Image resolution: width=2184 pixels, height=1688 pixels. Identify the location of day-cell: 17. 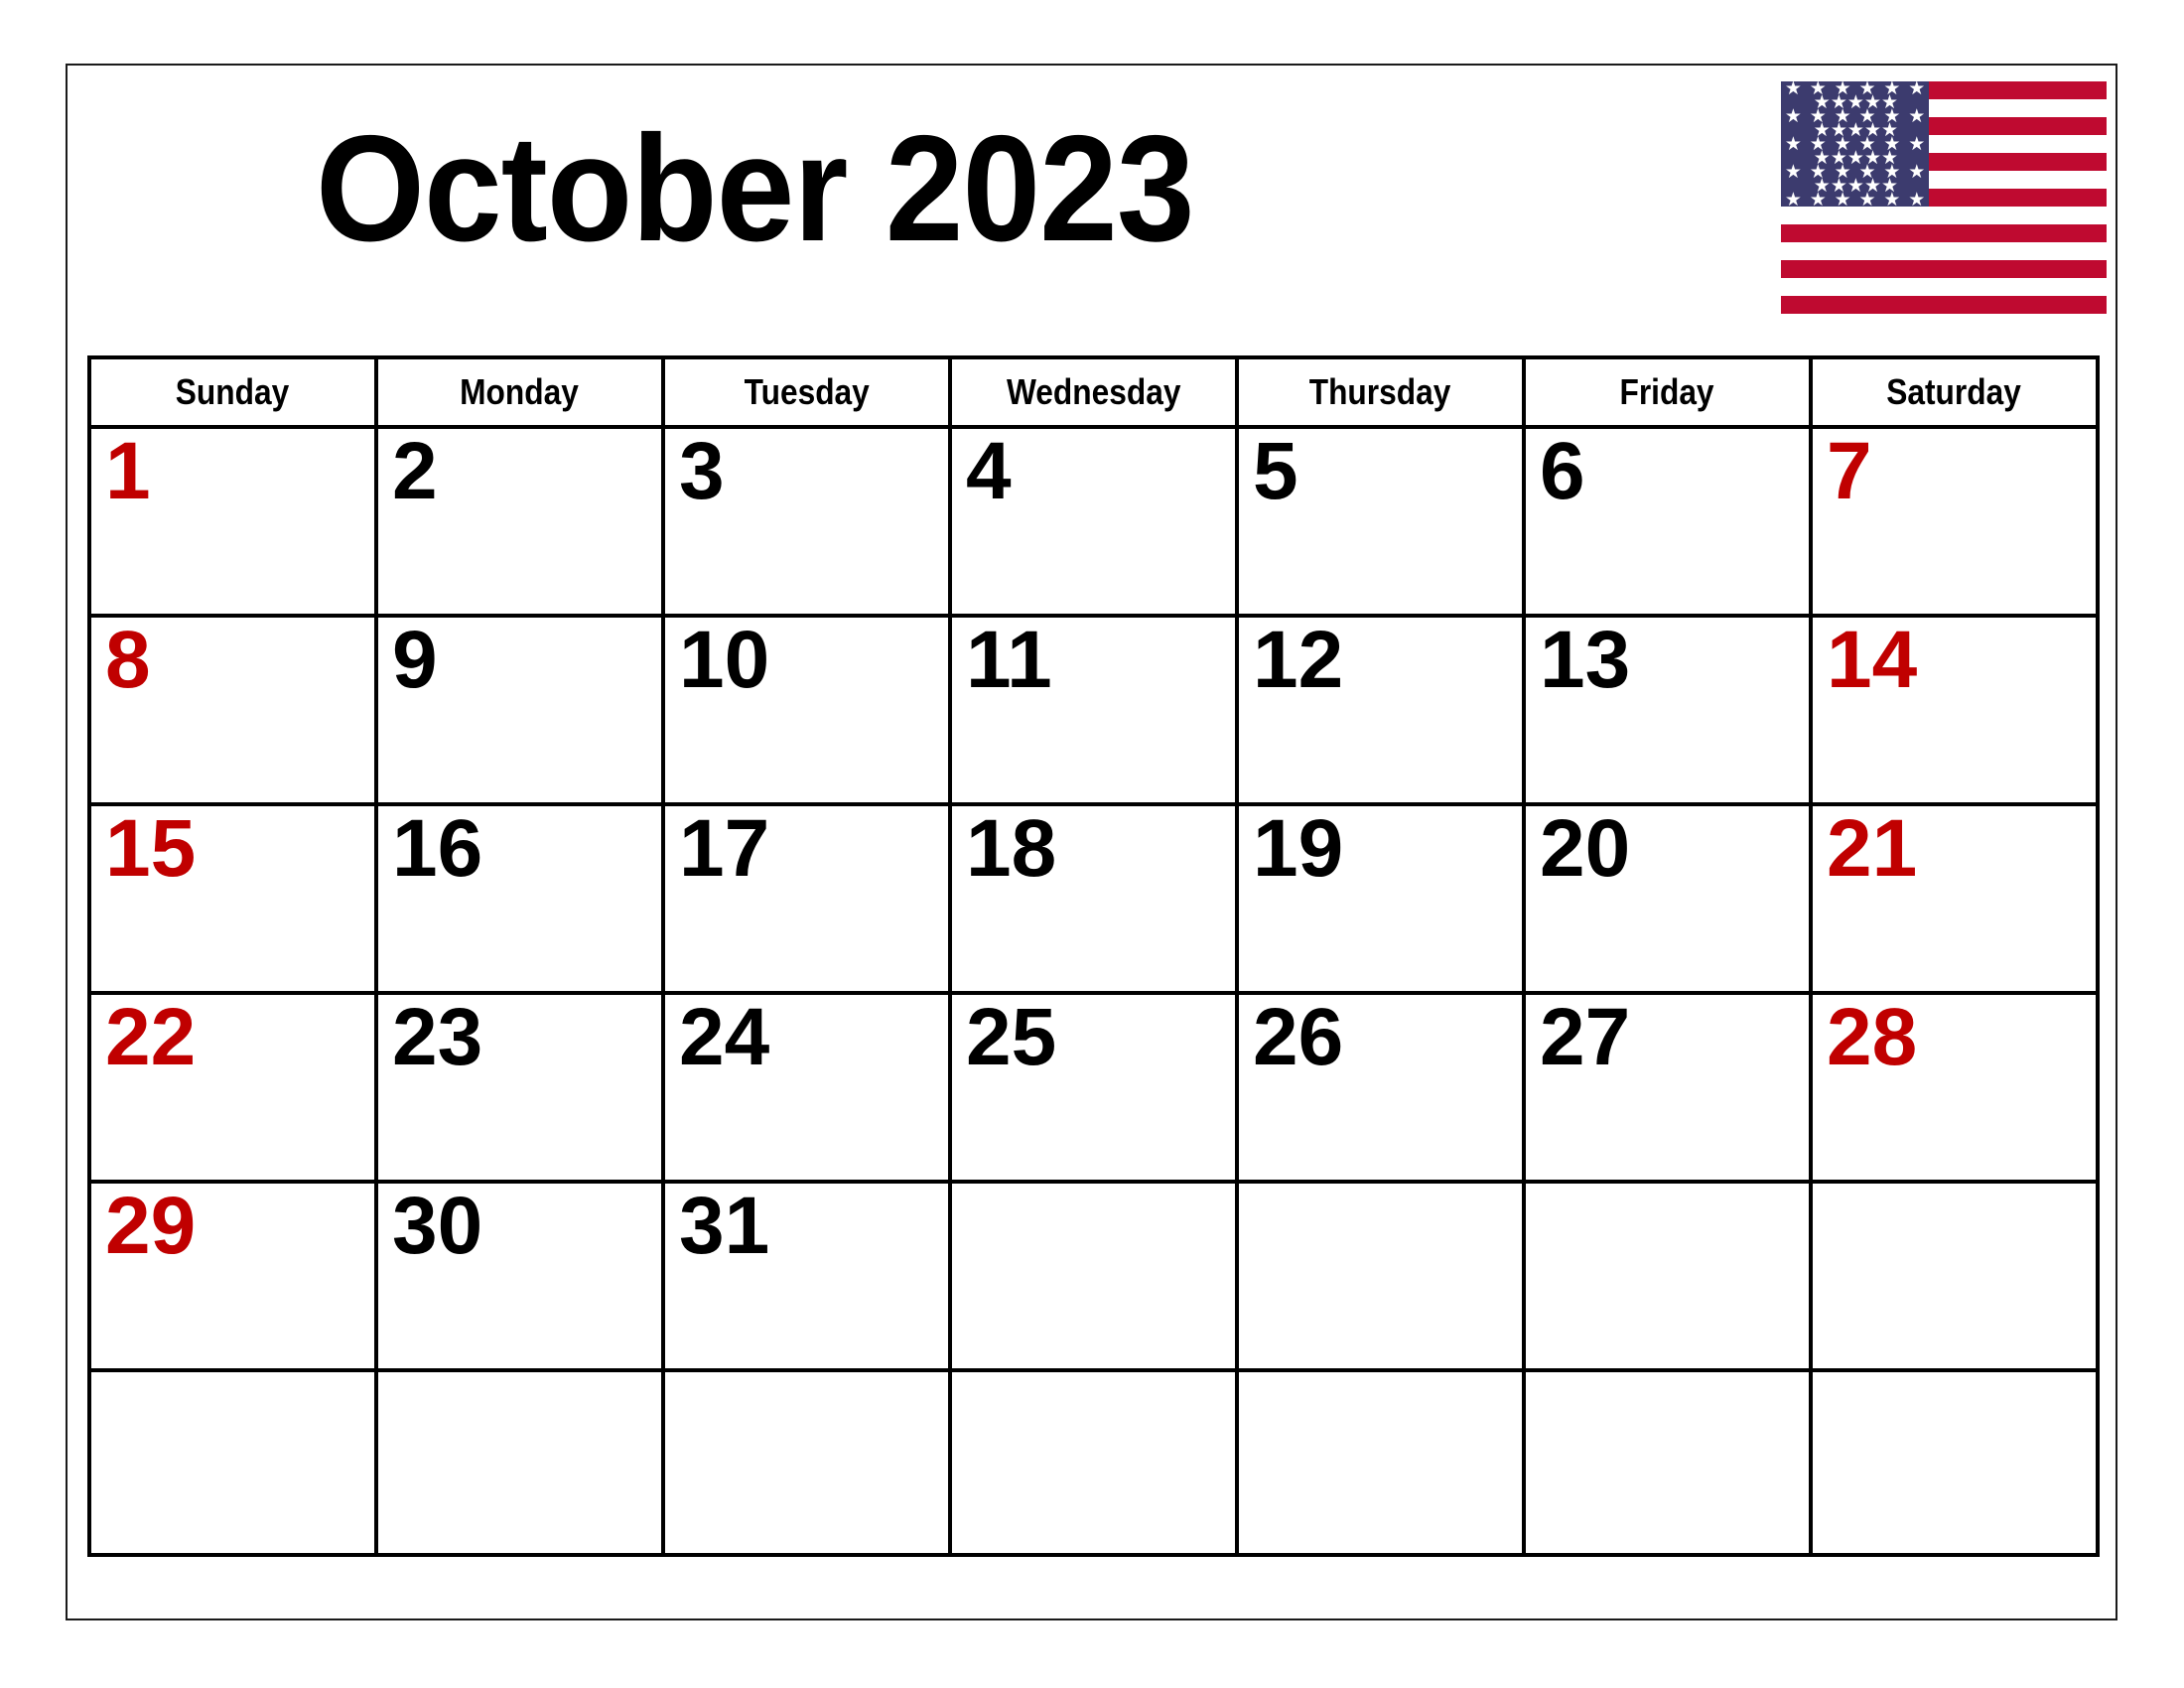
(806, 898).